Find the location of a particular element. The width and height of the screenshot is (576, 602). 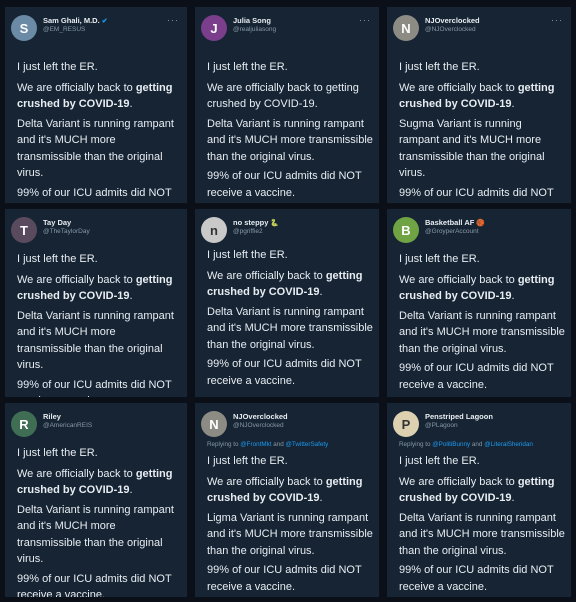

user-handle: @AmericanREIS is located at coordinates (67, 425).